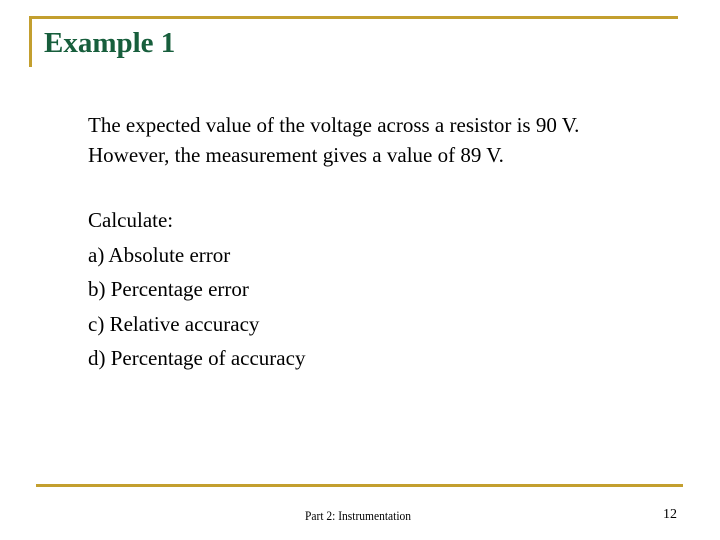 Image resolution: width=720 pixels, height=540 pixels. I want to click on page-number: 12, so click(670, 514).